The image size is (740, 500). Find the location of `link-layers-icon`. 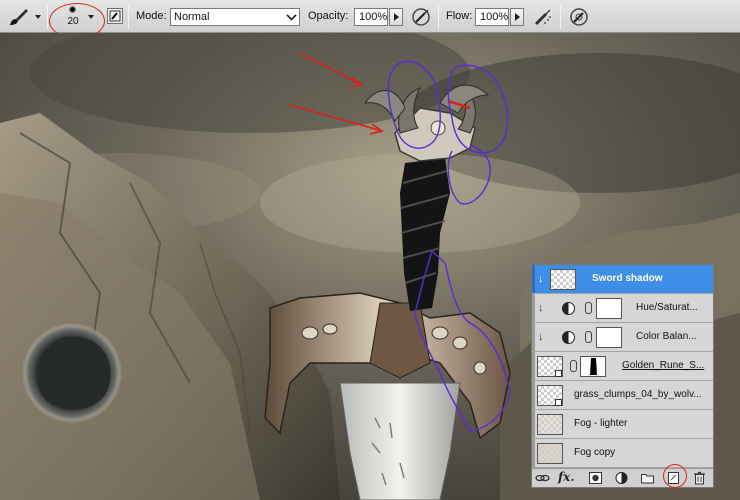

link-layers-icon is located at coordinates (542, 478).